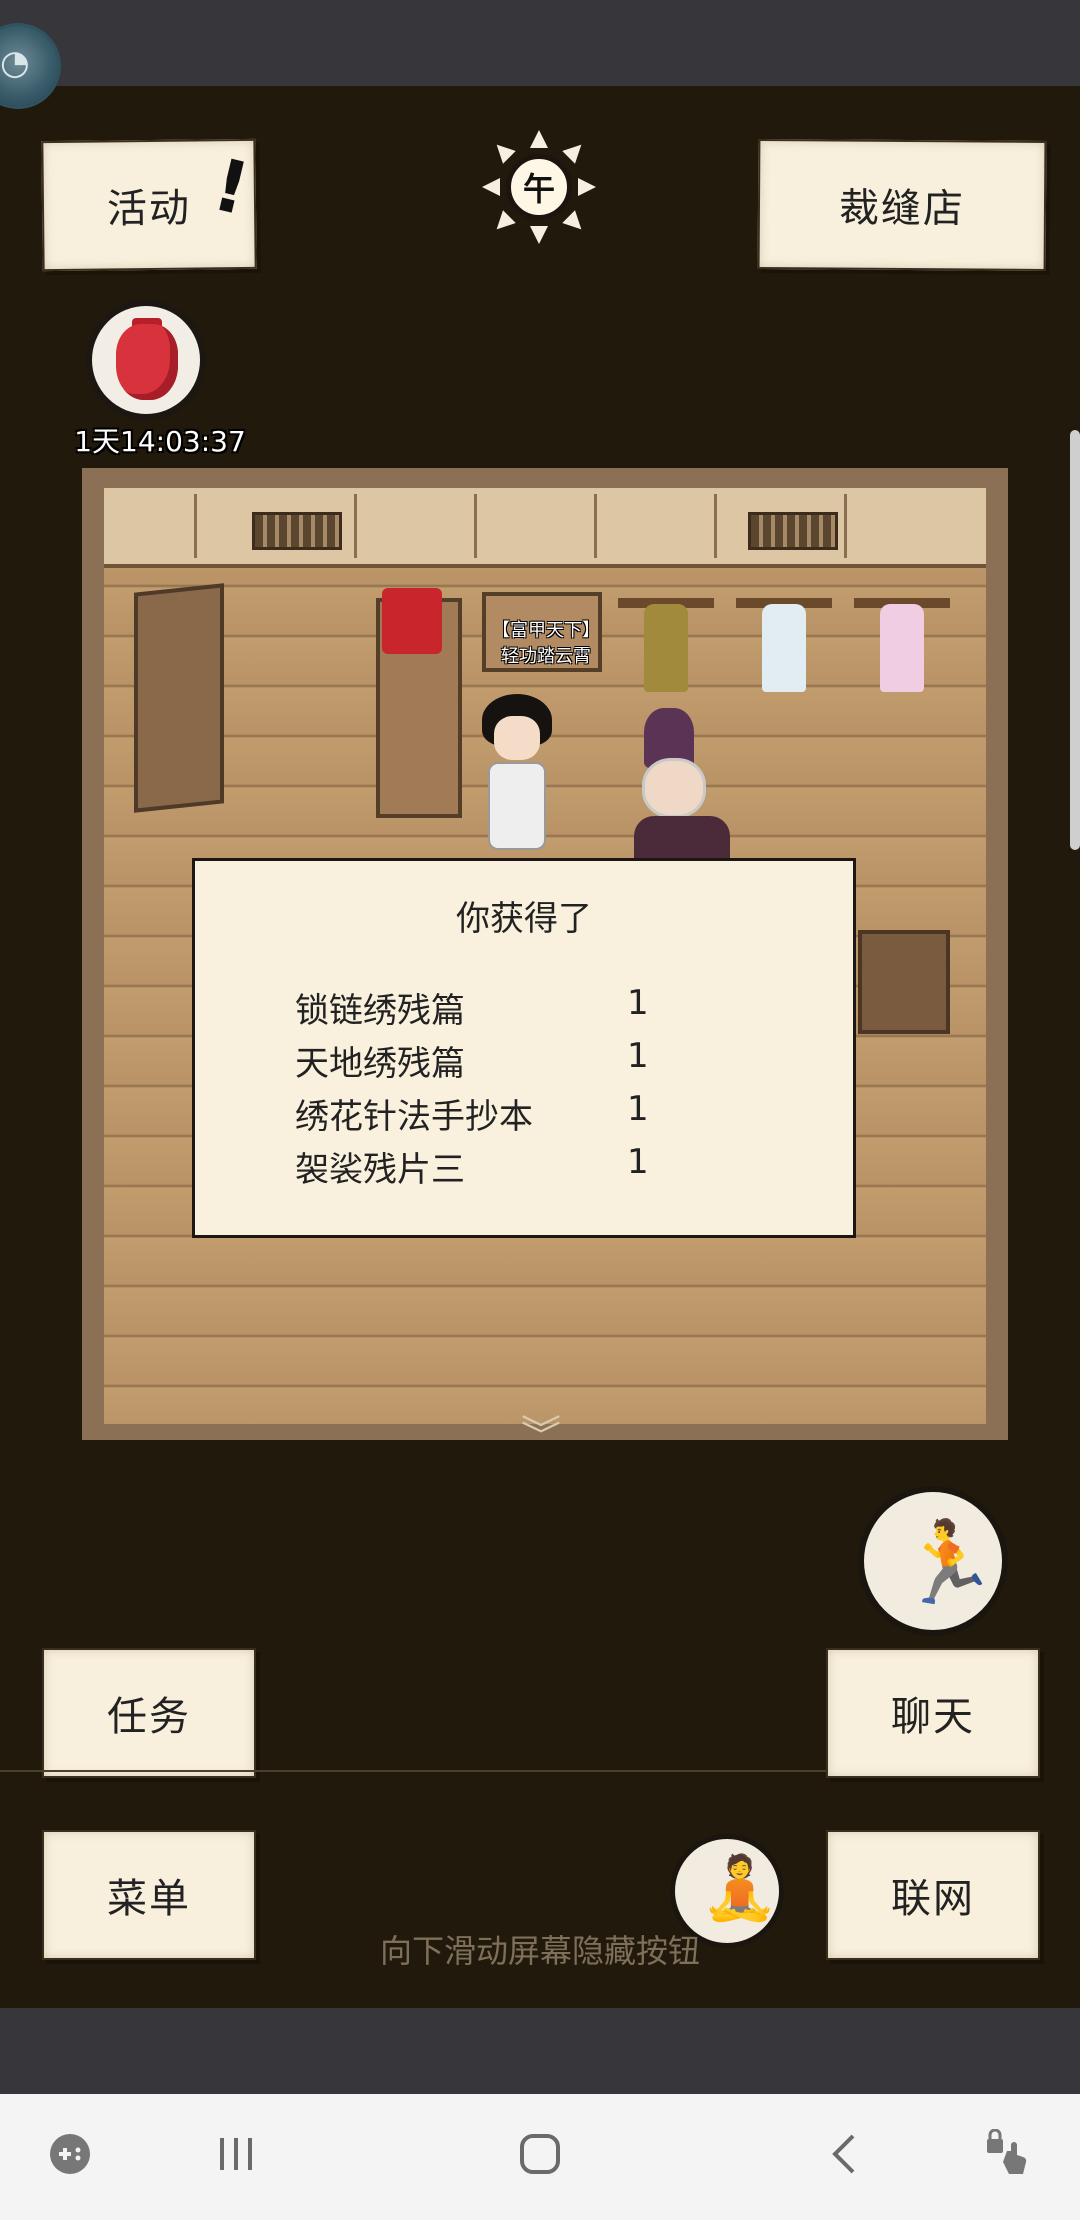 The image size is (1080, 2220). I want to click on tailor-npc, so click(679, 792).